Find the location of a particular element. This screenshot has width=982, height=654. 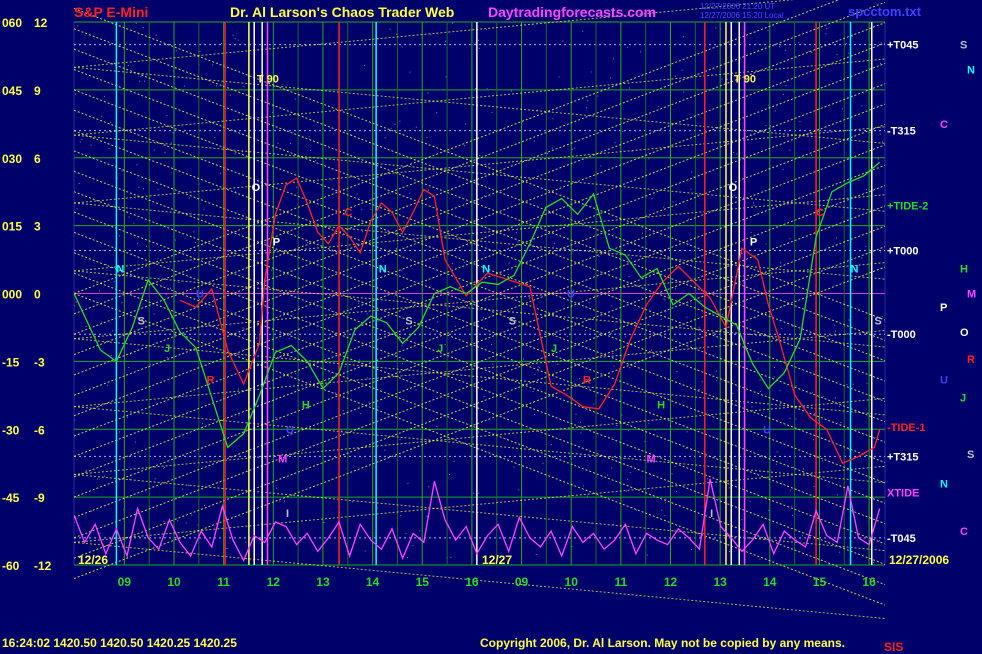

chart-marker-label: R is located at coordinates (211, 380).